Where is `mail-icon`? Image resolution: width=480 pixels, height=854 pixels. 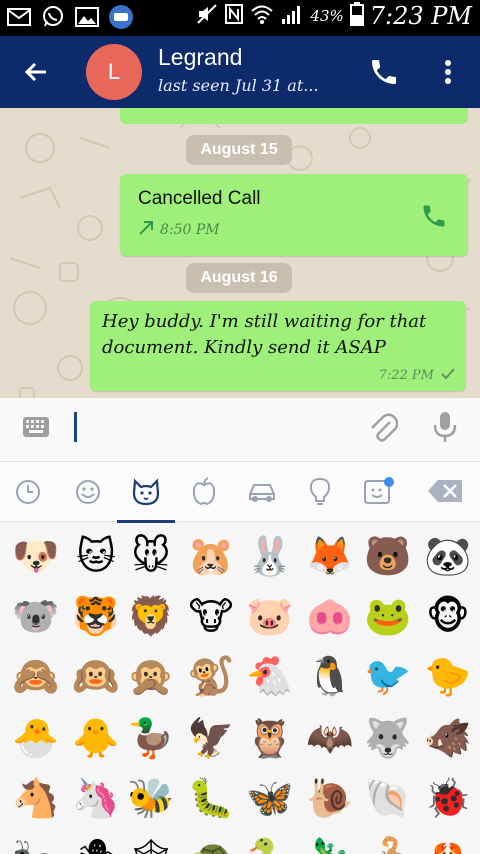 mail-icon is located at coordinates (19, 17).